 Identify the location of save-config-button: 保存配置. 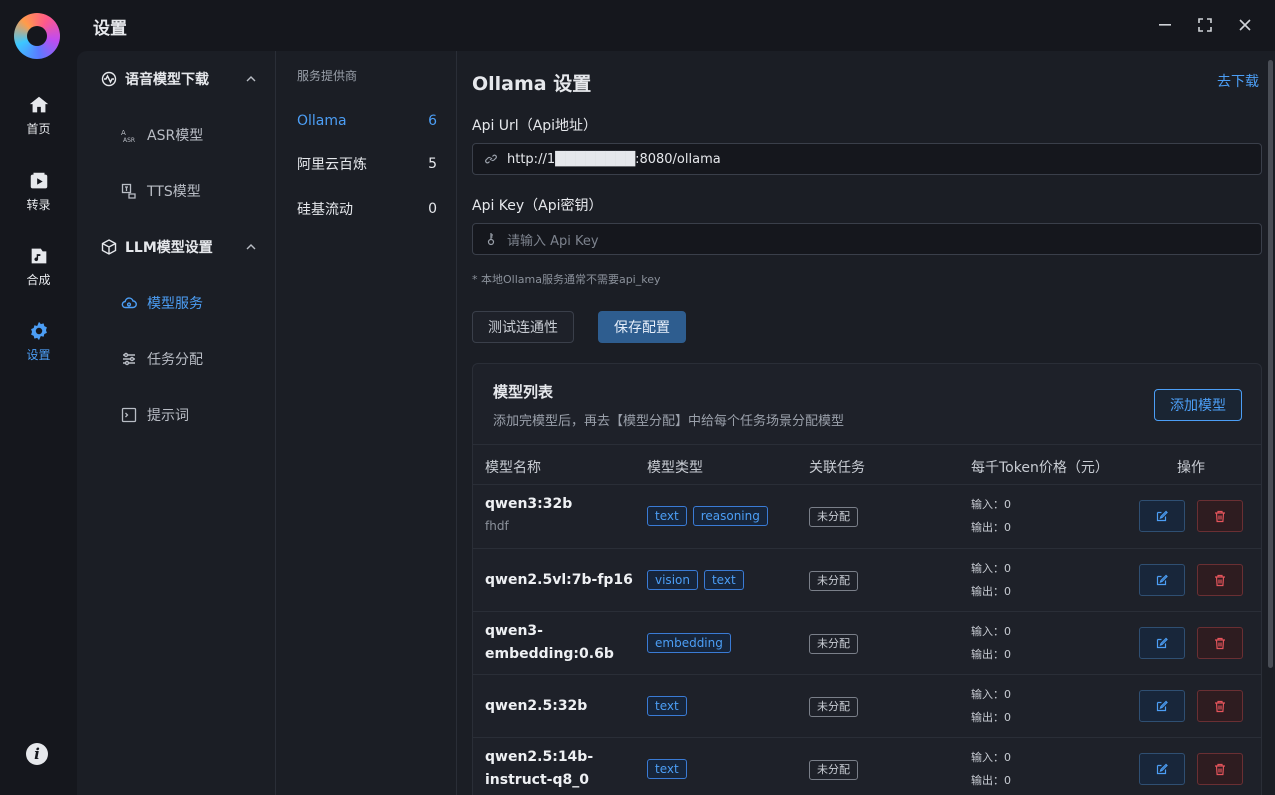
(642, 327).